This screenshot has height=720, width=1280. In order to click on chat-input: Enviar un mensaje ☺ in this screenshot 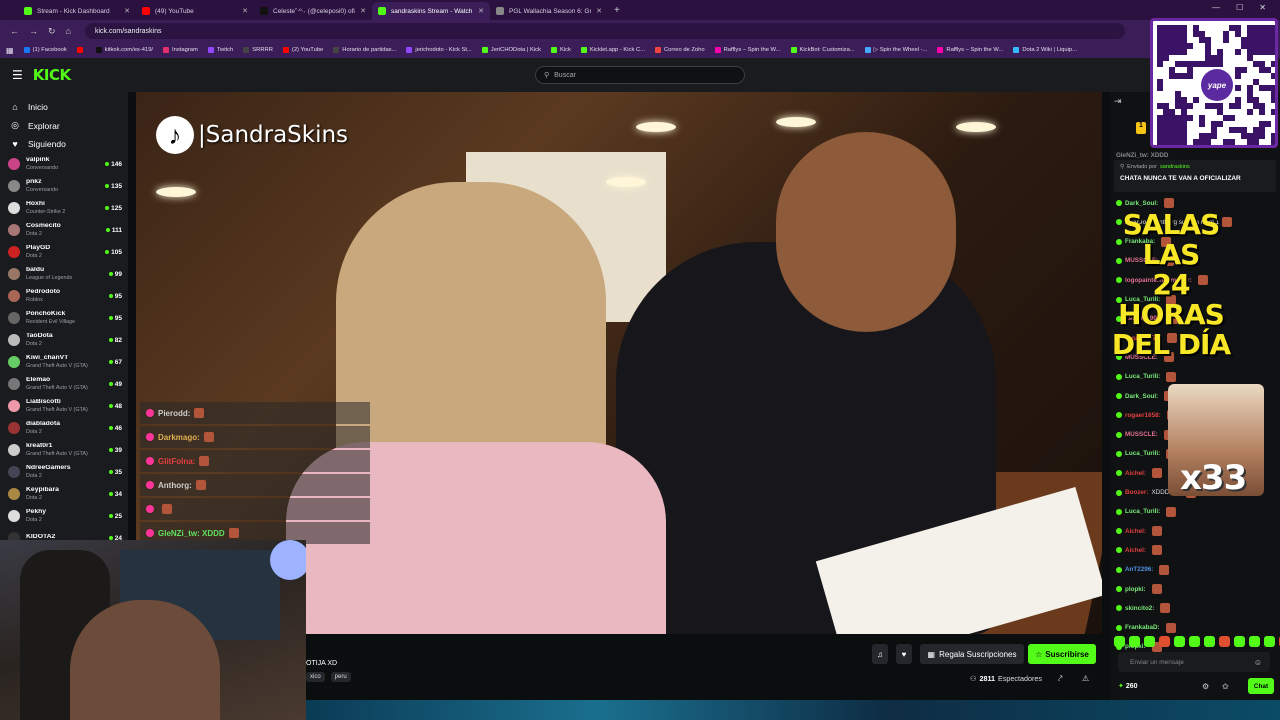, I will do `click(1194, 662)`.